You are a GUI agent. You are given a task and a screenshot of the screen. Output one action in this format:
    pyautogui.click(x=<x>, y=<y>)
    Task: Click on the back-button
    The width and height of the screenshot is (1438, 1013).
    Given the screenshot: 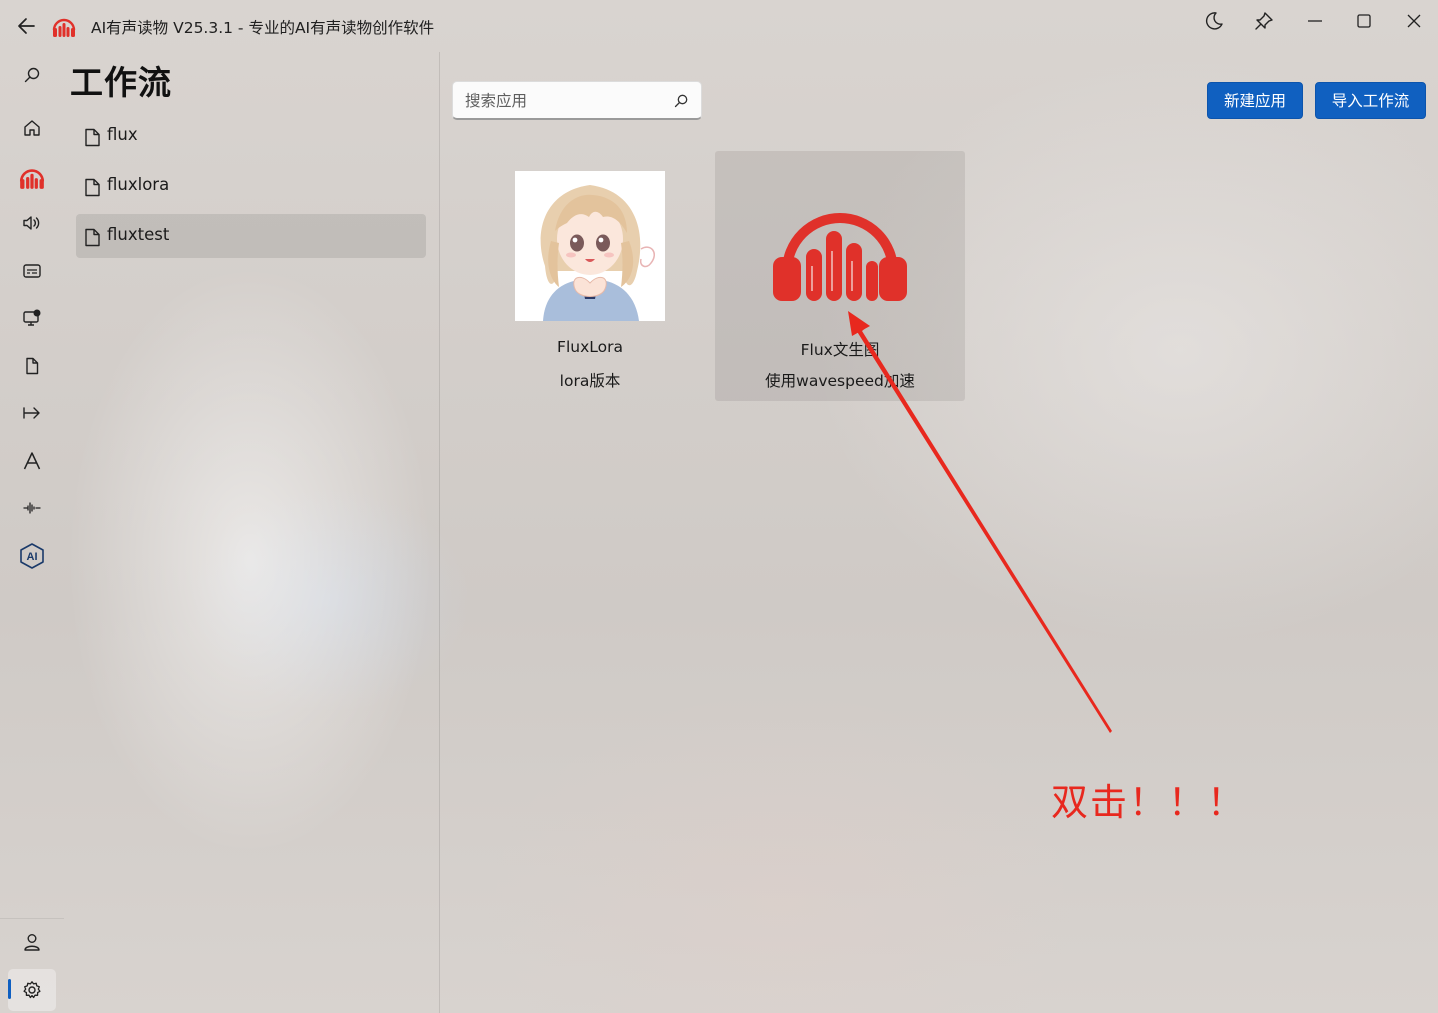 What is the action you would take?
    pyautogui.click(x=27, y=26)
    